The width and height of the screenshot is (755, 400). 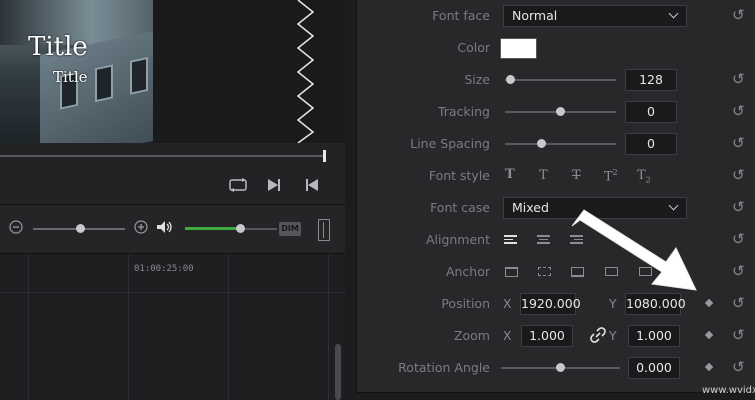 I want to click on font-face-value: Normal, so click(x=535, y=15).